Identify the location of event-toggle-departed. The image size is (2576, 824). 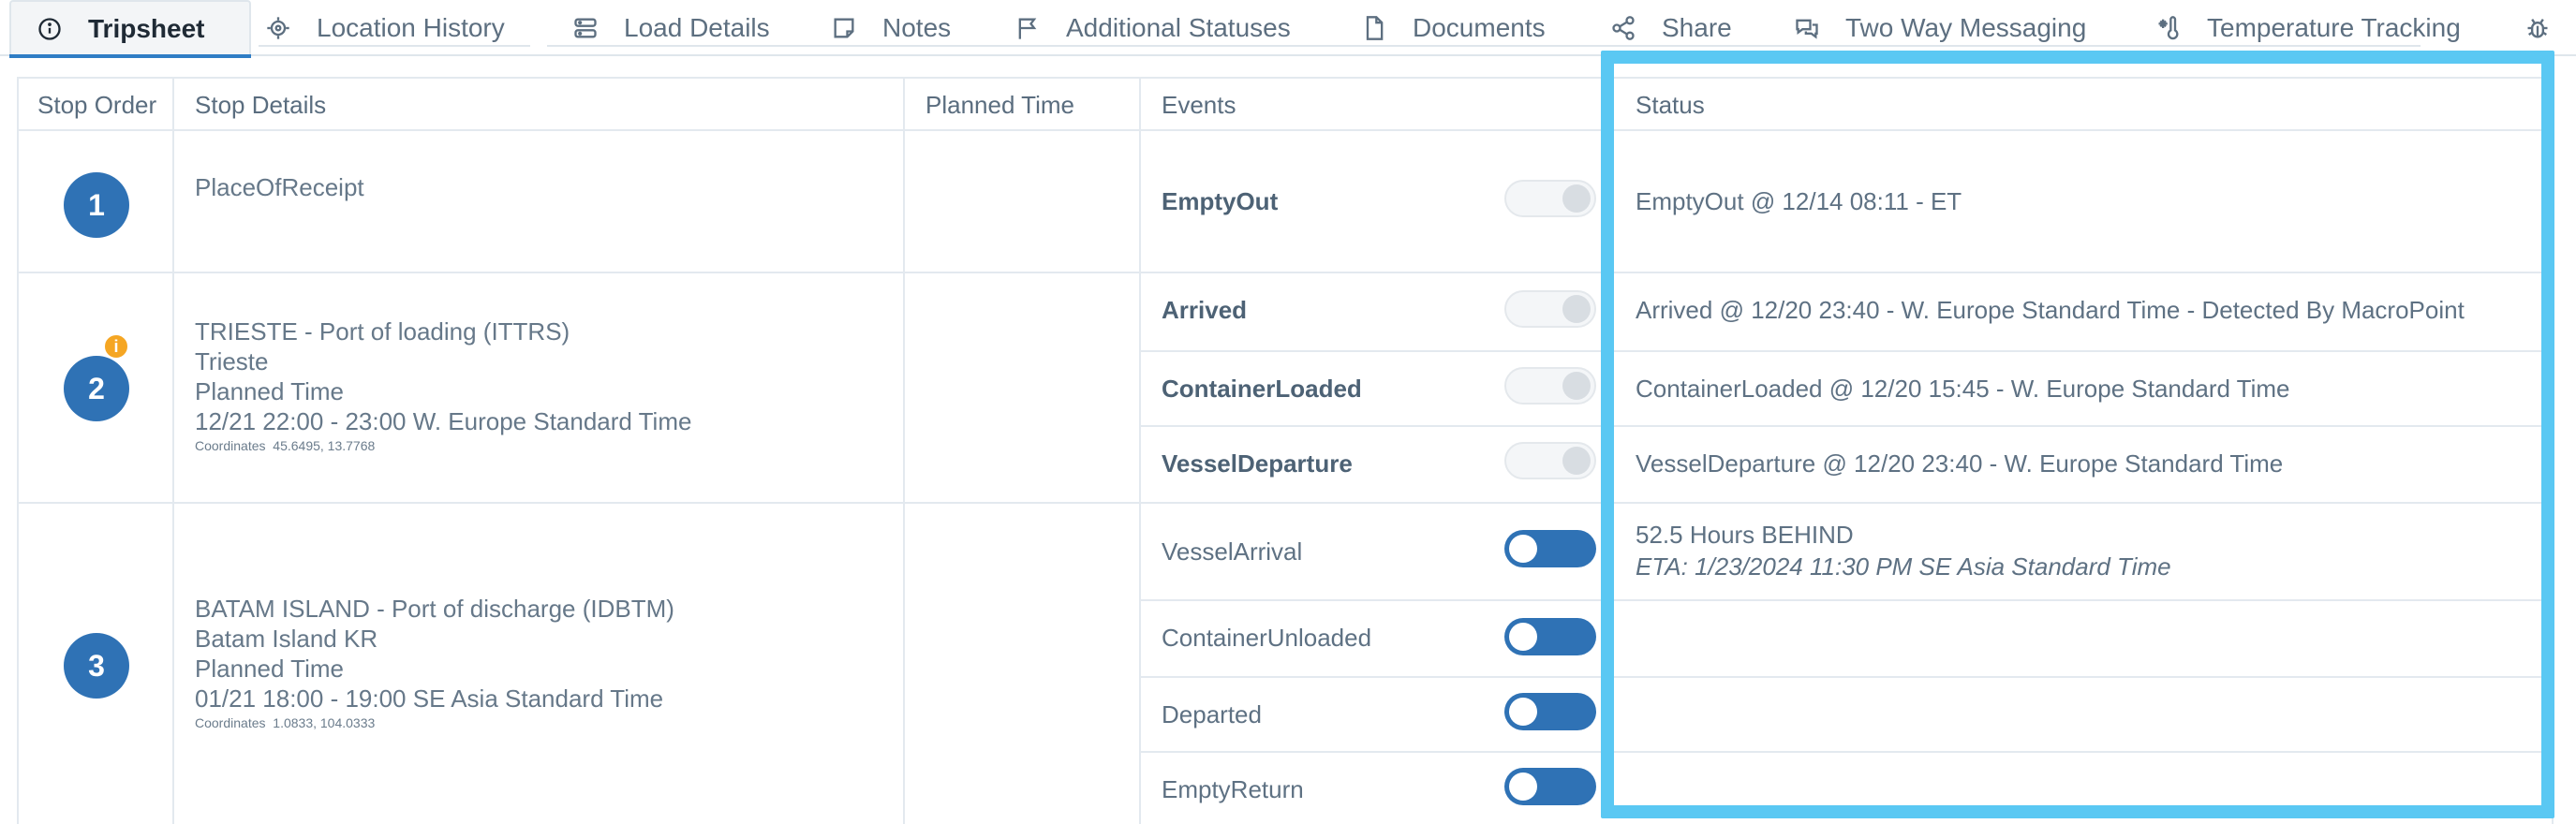
(1550, 711).